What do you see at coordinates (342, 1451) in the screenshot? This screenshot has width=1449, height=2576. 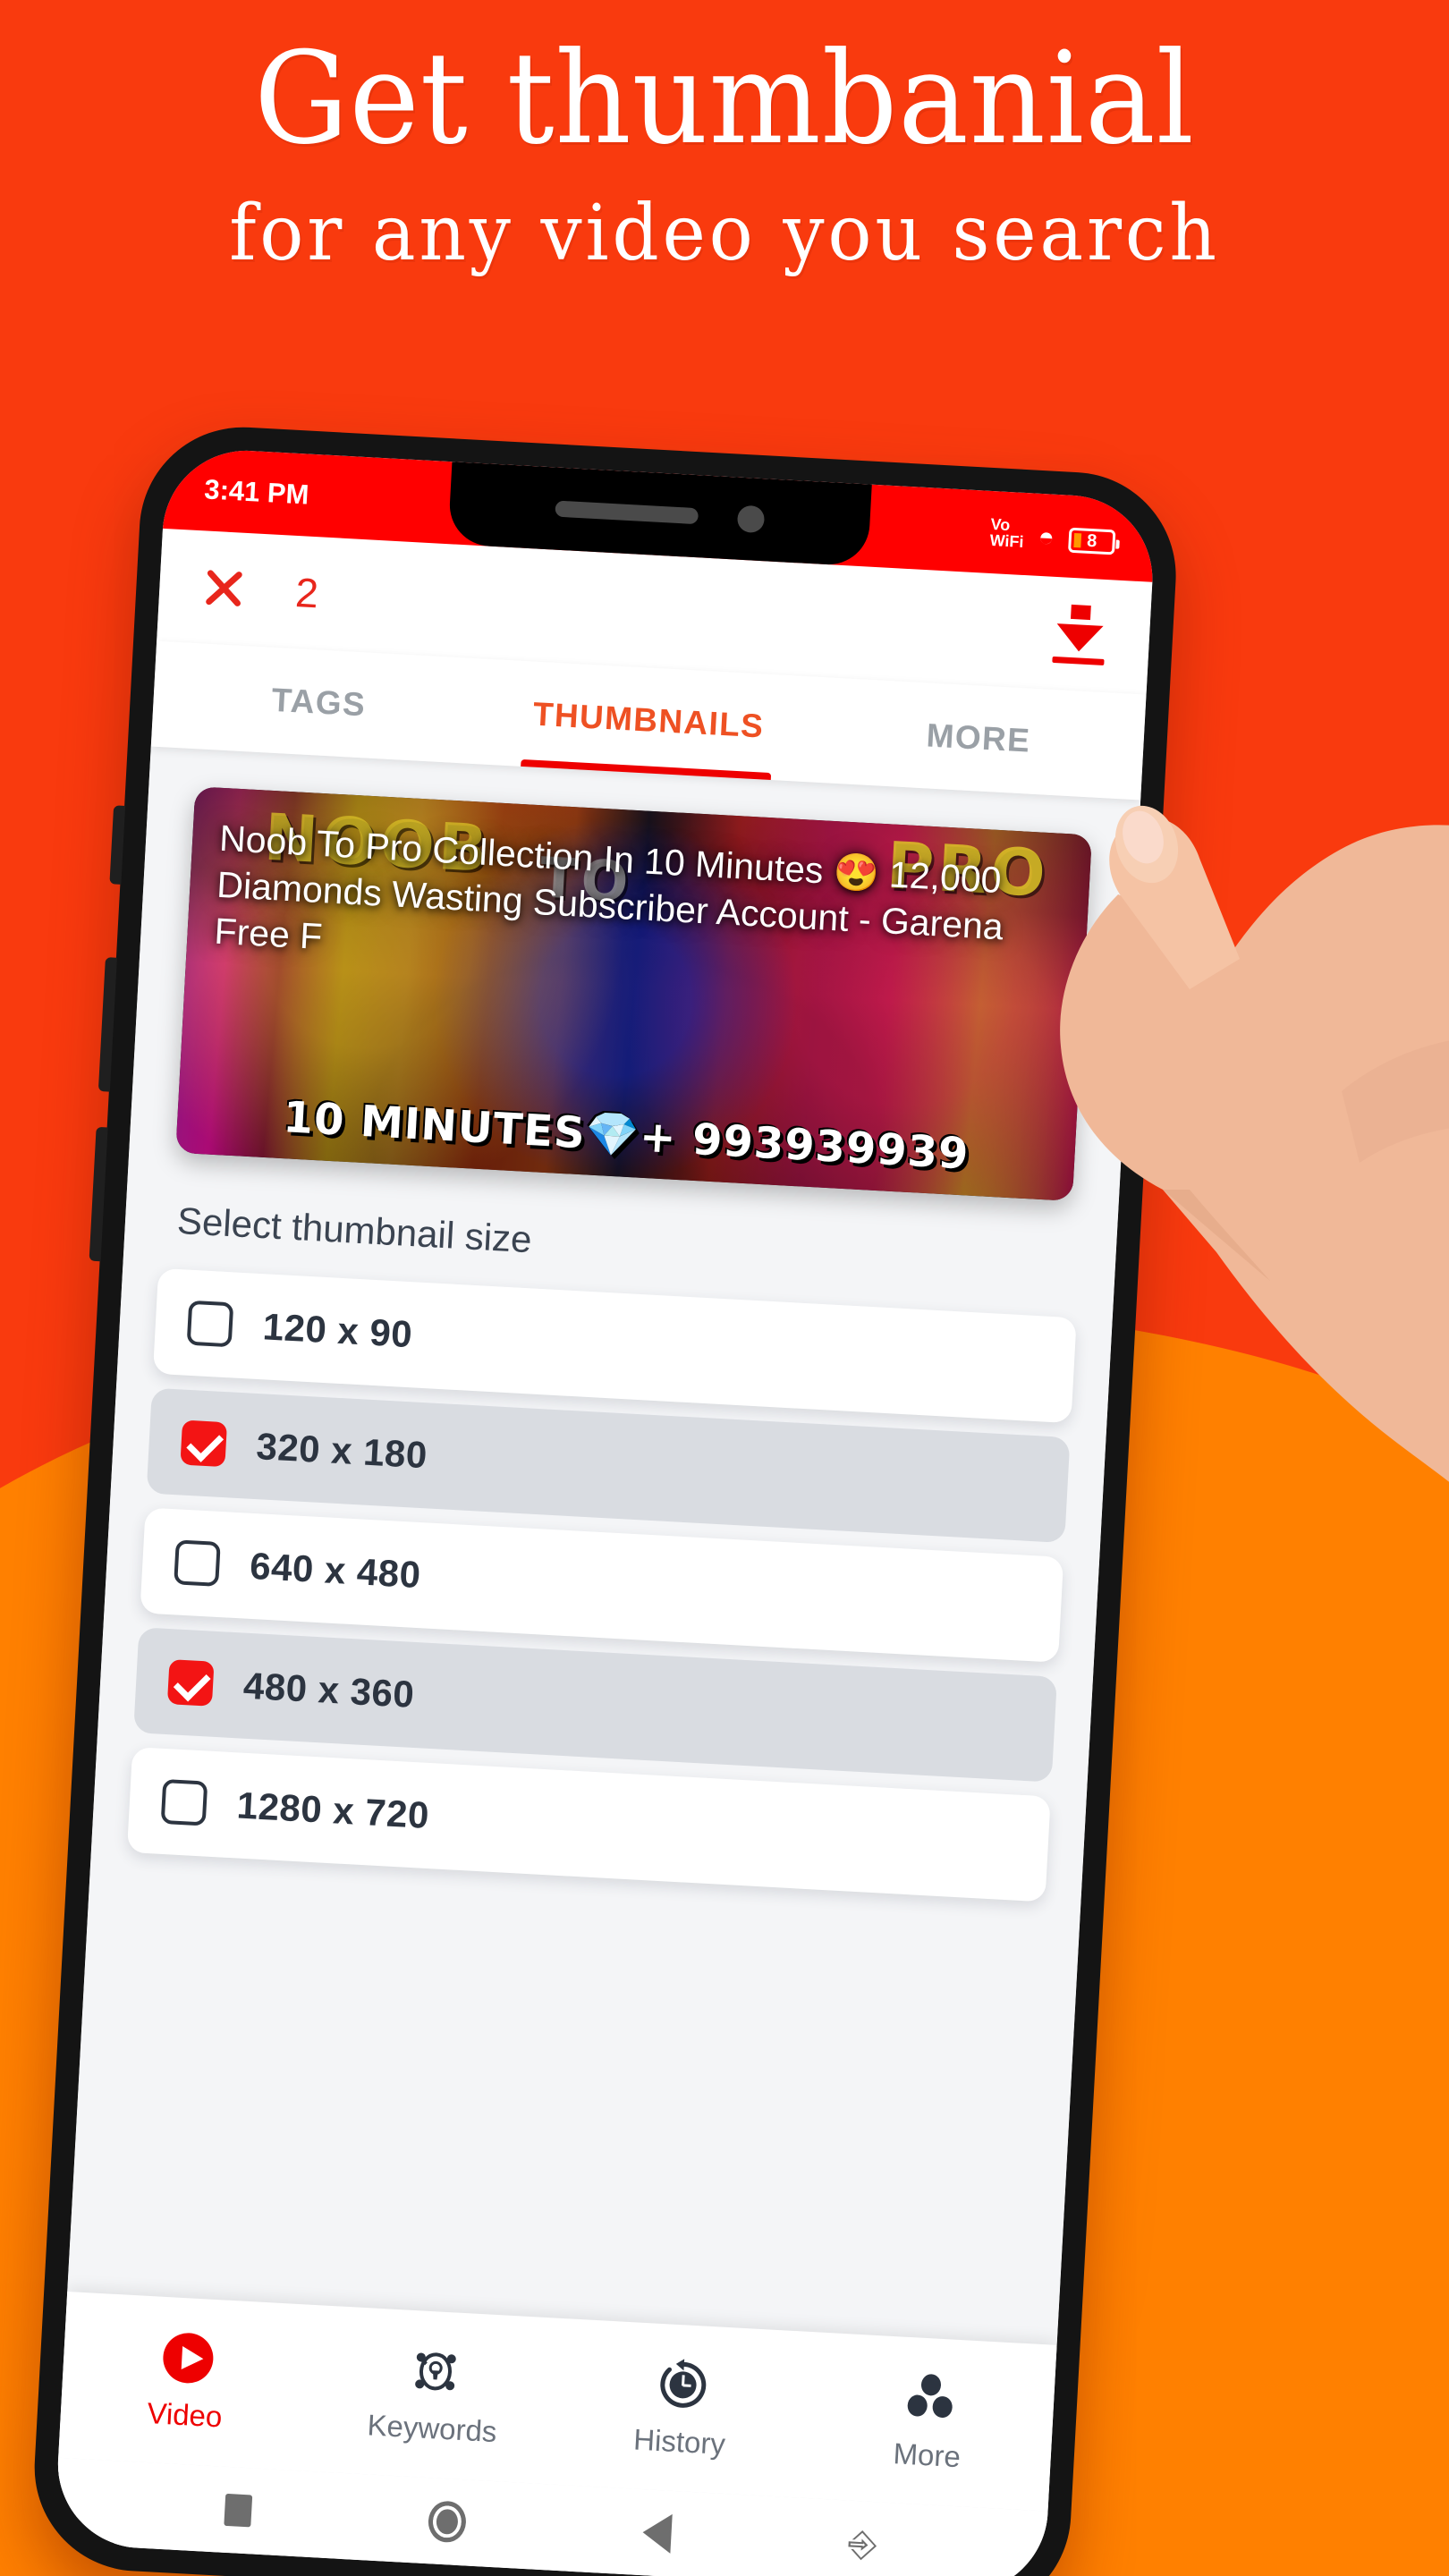 I see `size-option-label: 320 x 180` at bounding box center [342, 1451].